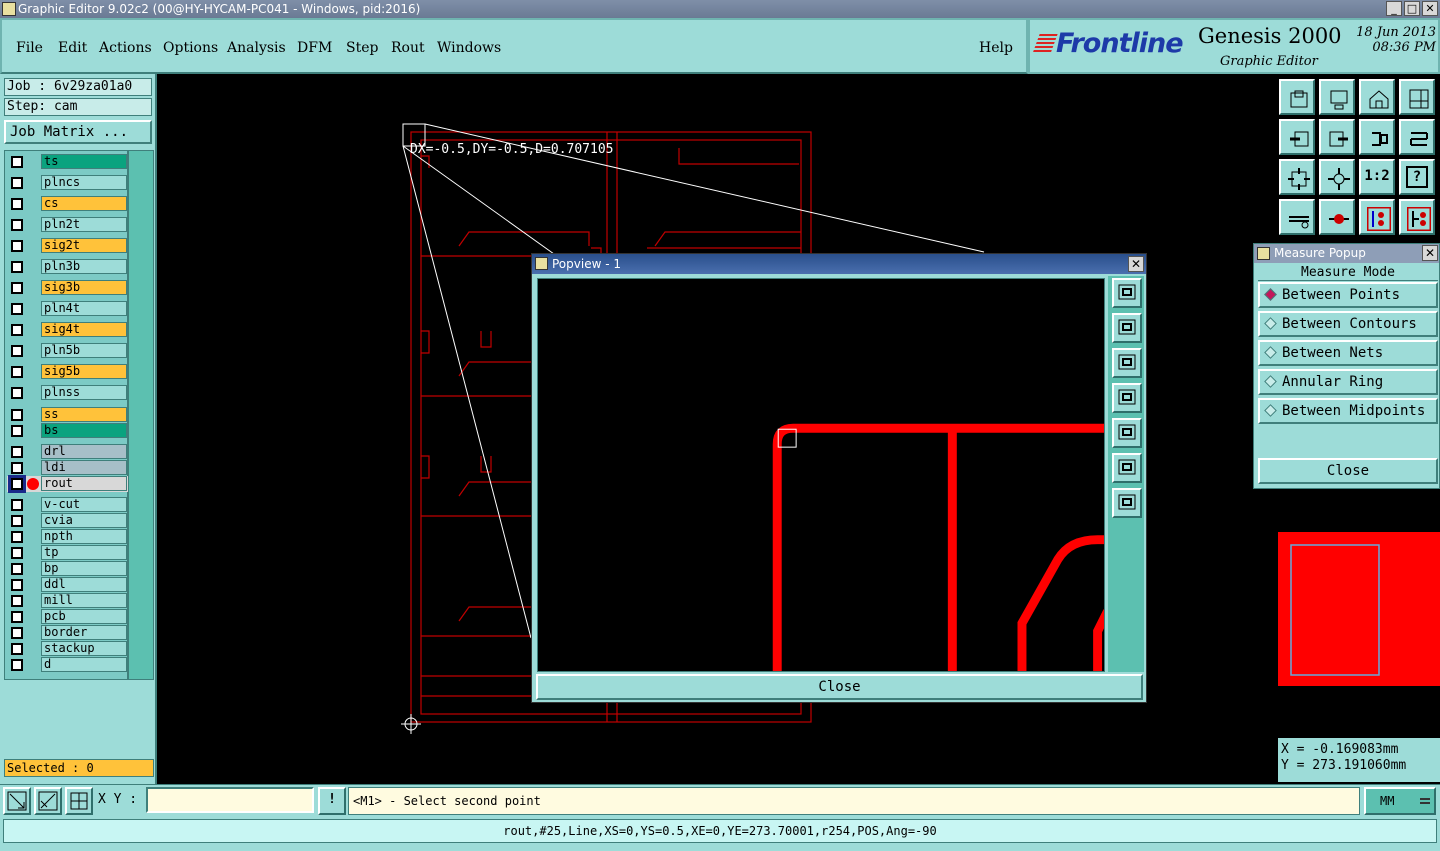 The width and height of the screenshot is (1440, 851). Describe the element at coordinates (230, 800) in the screenshot. I see `xy-input` at that location.